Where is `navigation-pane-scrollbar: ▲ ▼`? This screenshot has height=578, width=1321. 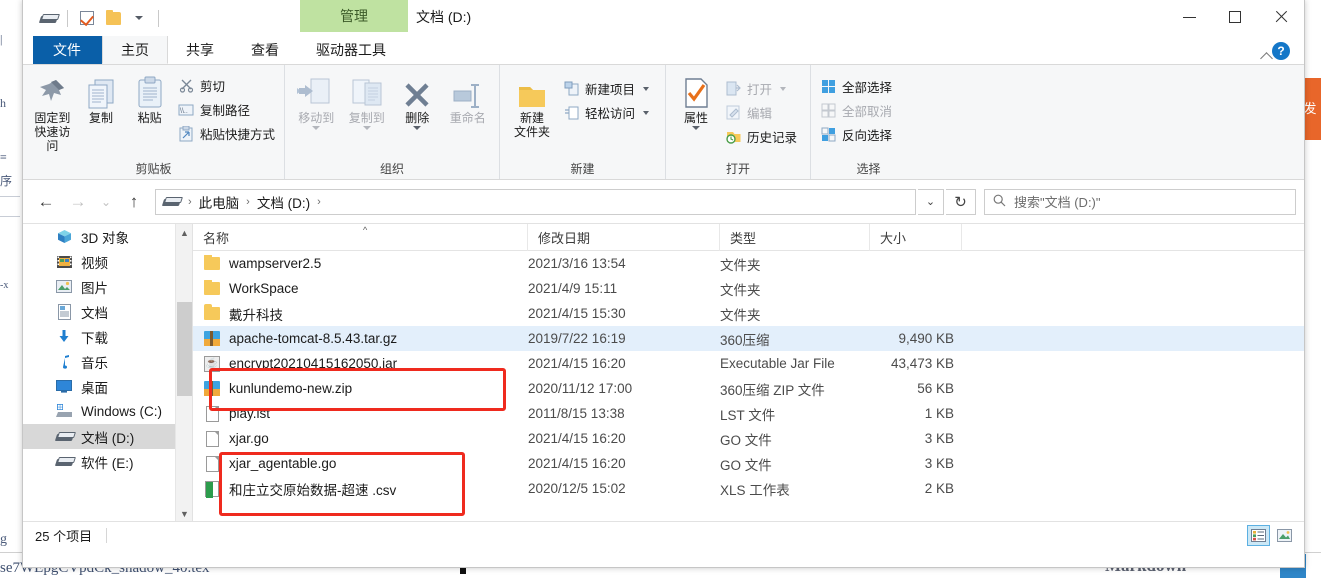 navigation-pane-scrollbar: ▲ ▼ is located at coordinates (183, 372).